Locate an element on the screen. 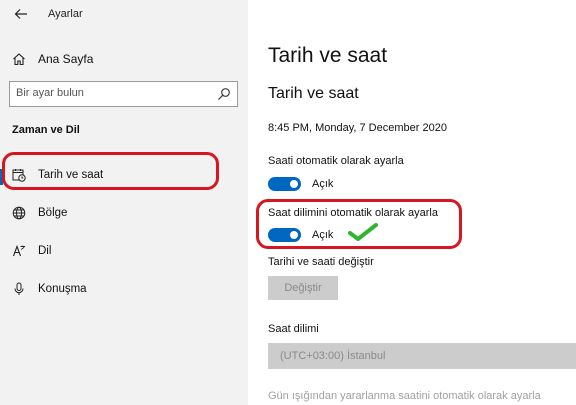  sidebar-item-speech: Konuşma is located at coordinates (124, 289).